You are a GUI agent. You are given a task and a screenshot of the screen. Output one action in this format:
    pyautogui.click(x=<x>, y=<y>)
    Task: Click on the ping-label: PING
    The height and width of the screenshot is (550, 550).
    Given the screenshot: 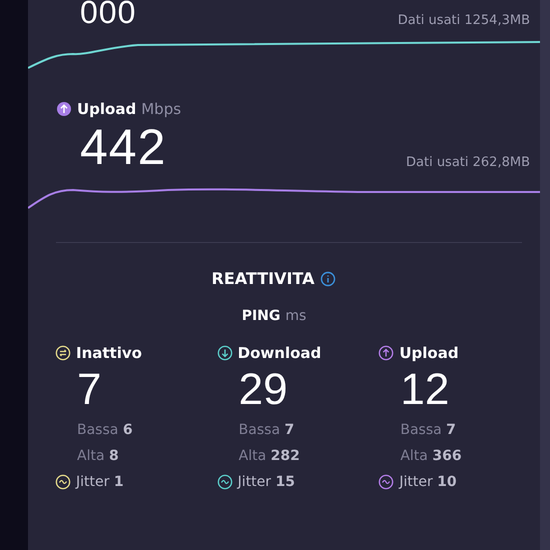 What is the action you would take?
    pyautogui.click(x=261, y=316)
    